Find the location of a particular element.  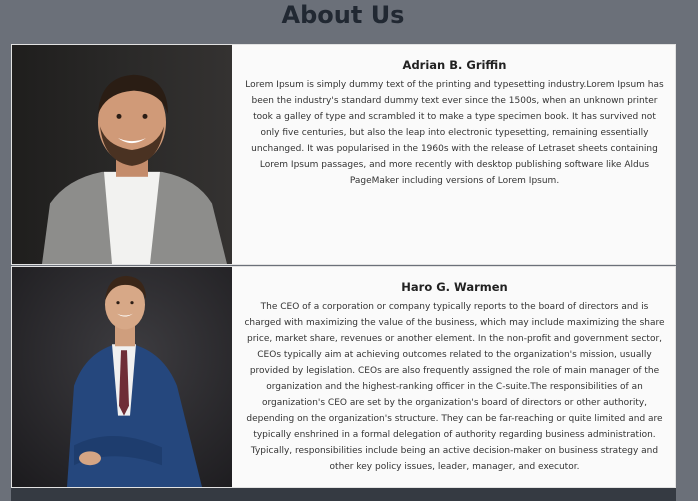

person-name: Adrian B. Griffin is located at coordinates (454, 65).